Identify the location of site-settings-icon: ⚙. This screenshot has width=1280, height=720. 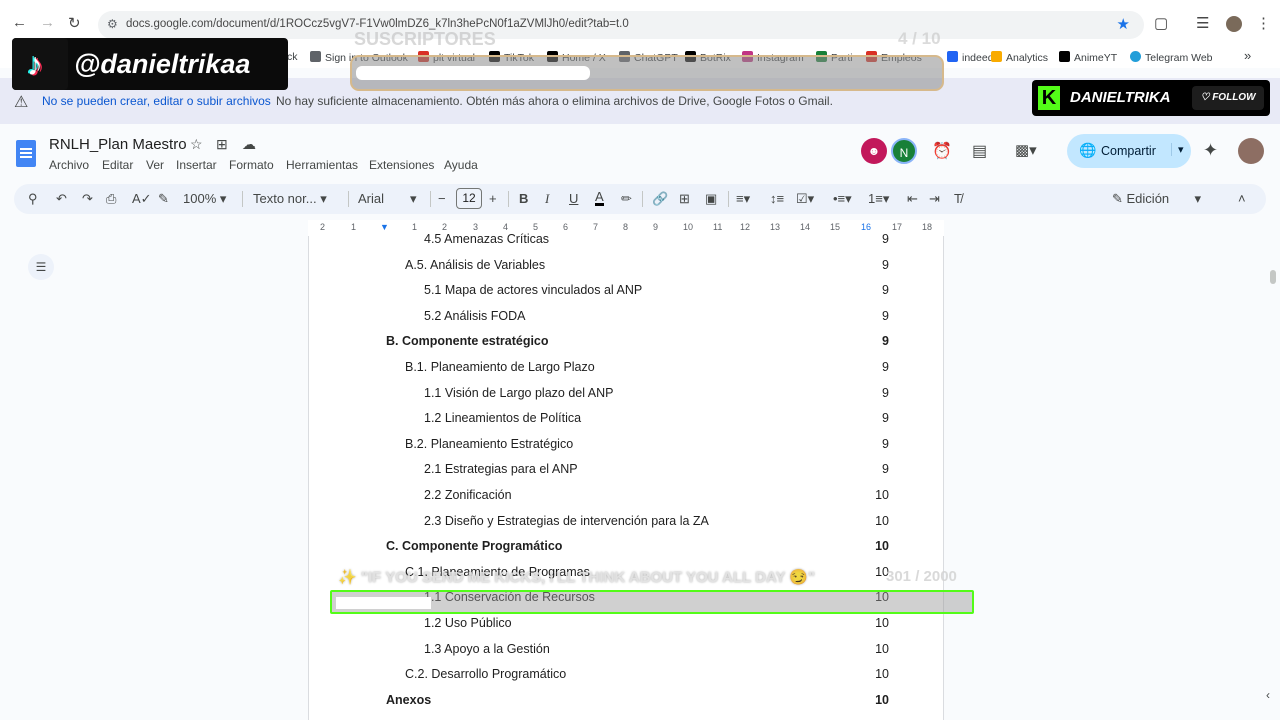
(112, 24).